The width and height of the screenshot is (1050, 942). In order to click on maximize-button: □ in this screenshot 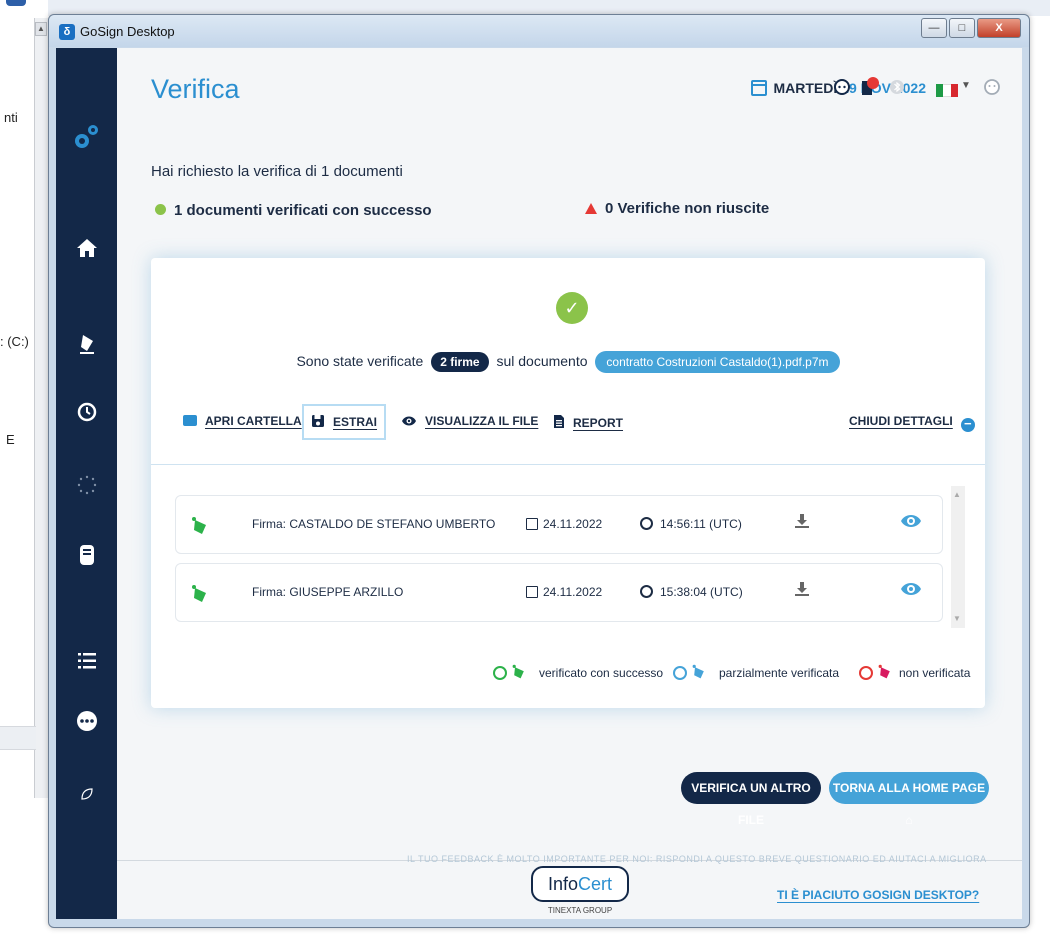, I will do `click(962, 28)`.